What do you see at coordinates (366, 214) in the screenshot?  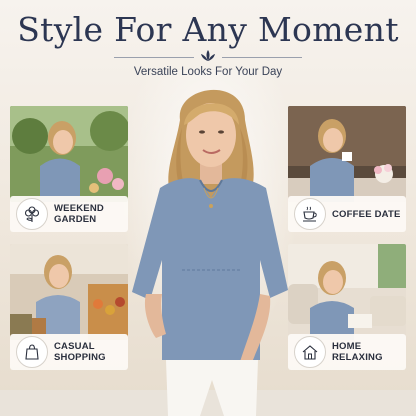 I see `coffee-date-label: COFFEE DATE` at bounding box center [366, 214].